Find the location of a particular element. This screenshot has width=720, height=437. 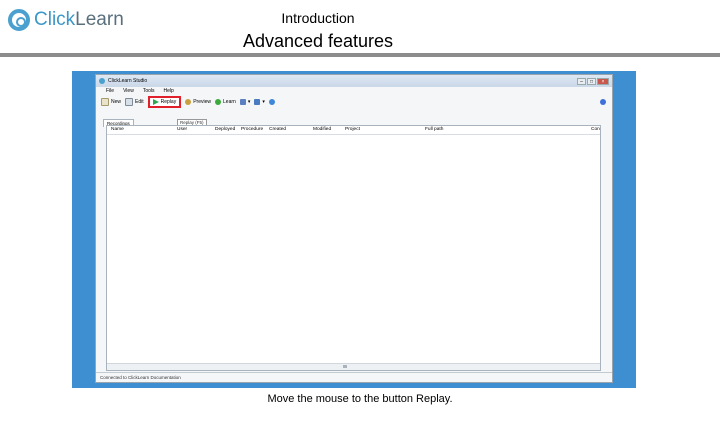

export-dropdown: ▾ is located at coordinates (259, 102).